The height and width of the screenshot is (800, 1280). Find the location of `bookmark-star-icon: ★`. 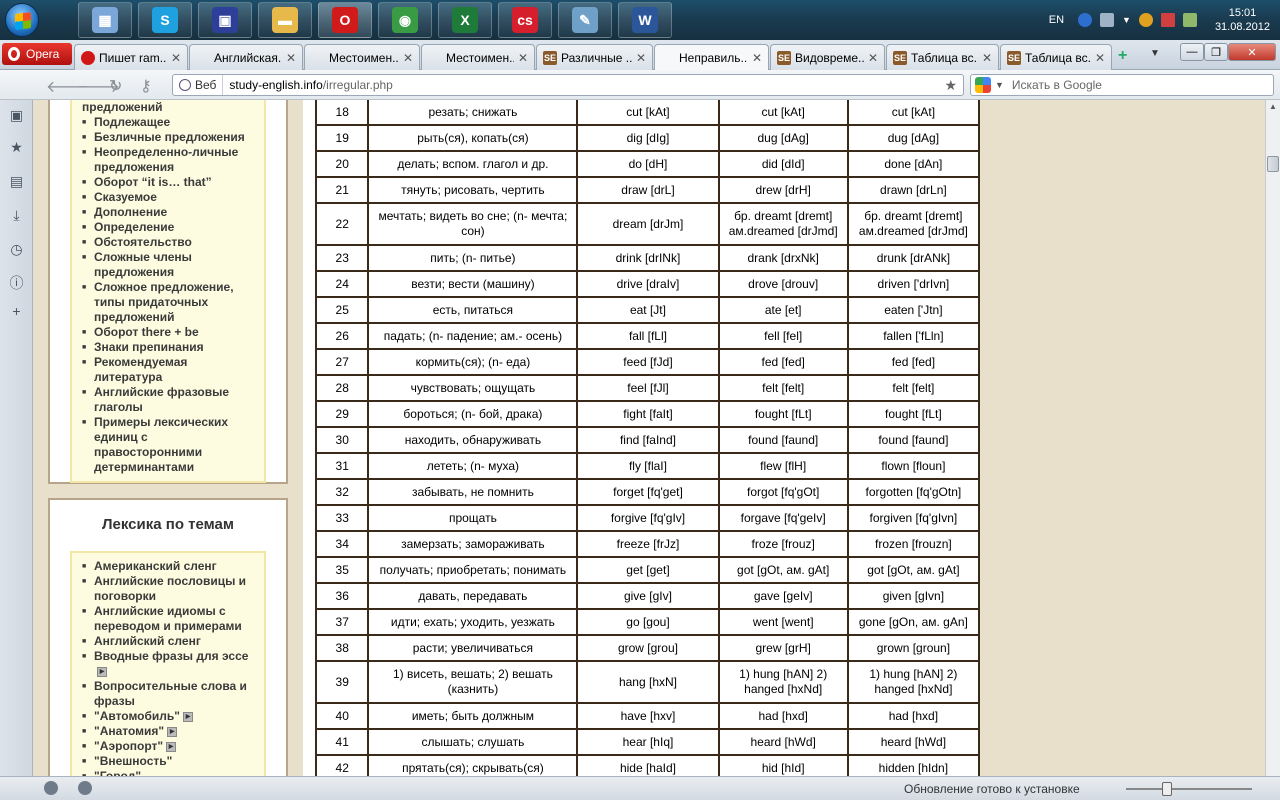

bookmark-star-icon: ★ is located at coordinates (950, 85).